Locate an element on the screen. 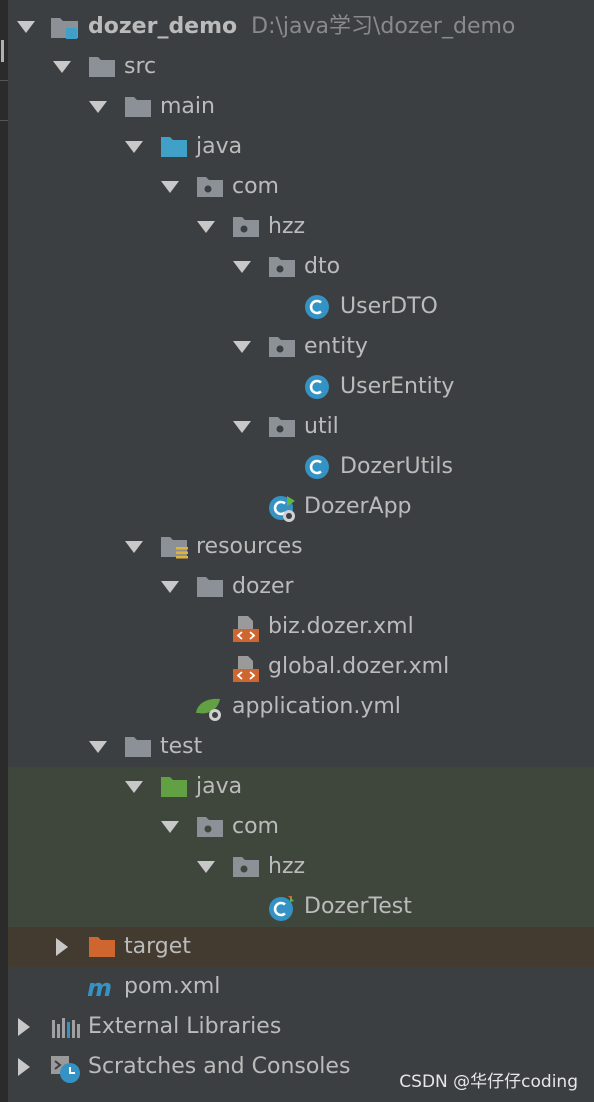 The width and height of the screenshot is (594, 1102). test-class-icon is located at coordinates (281, 908).